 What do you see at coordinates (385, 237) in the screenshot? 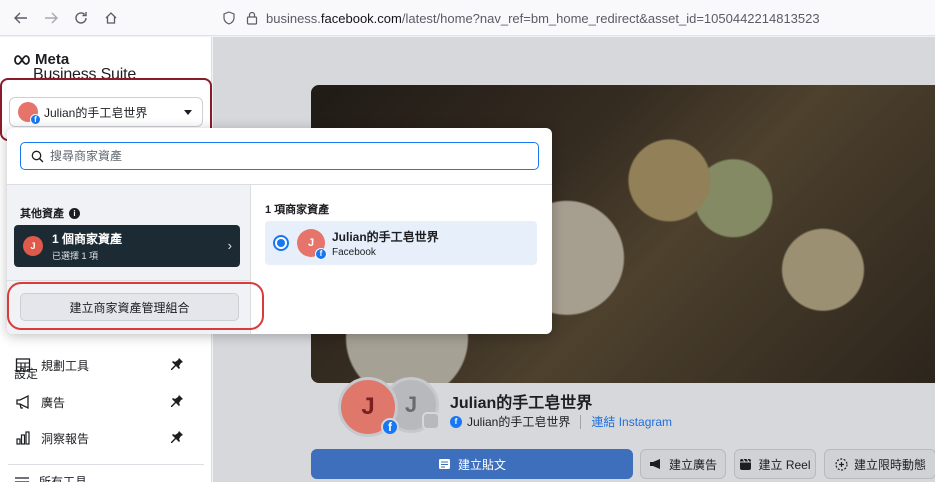
I see `asset-name: Julian的手工皂世界` at bounding box center [385, 237].